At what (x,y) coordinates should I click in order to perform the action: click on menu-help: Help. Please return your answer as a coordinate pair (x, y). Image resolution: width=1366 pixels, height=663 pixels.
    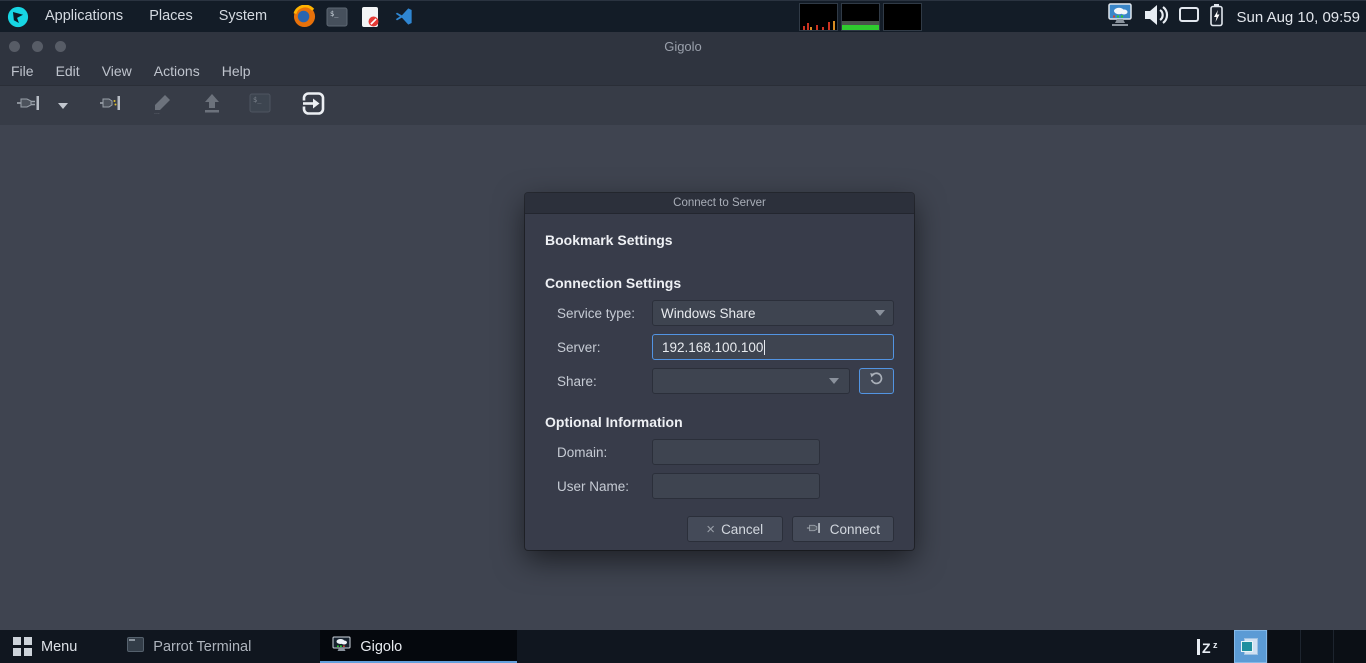
    Looking at the image, I should click on (236, 71).